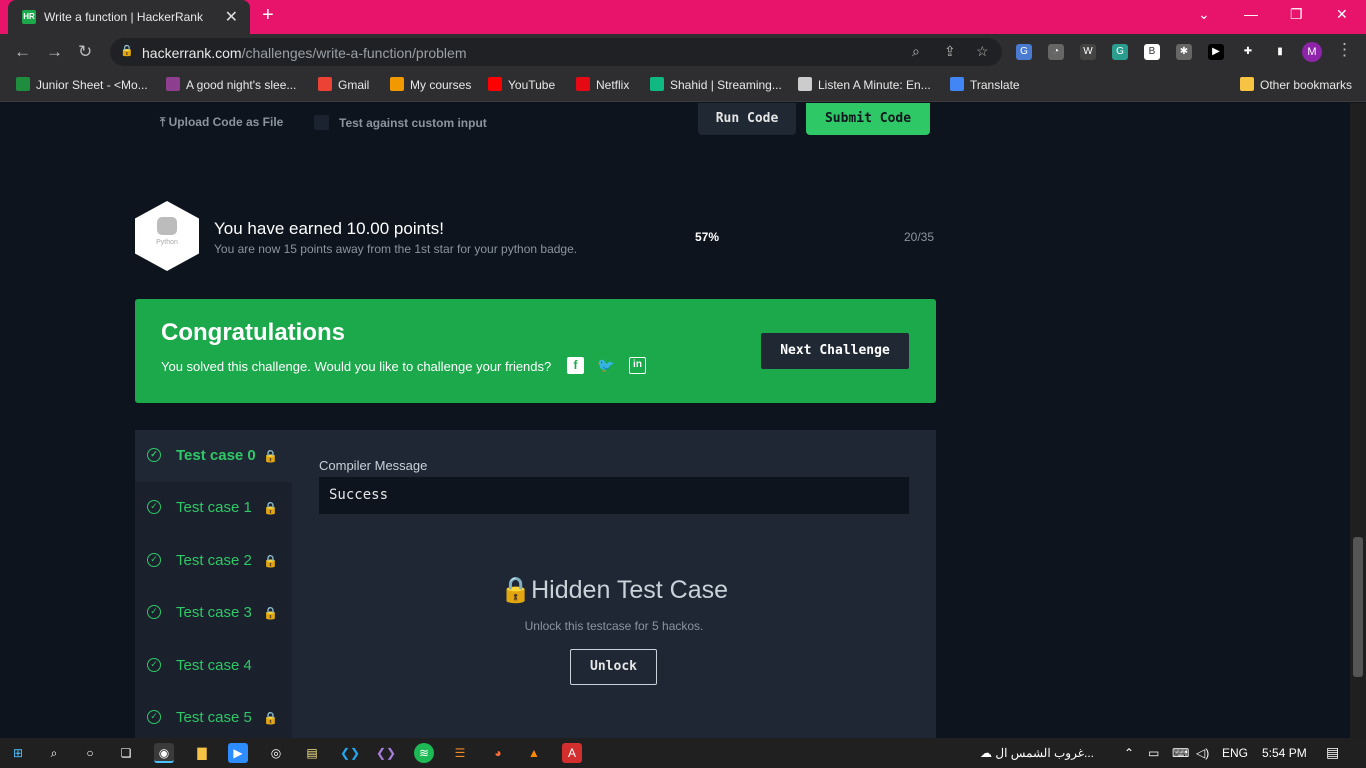  Describe the element at coordinates (350, 753) in the screenshot. I see `vscode-icon: ❮❯` at that location.